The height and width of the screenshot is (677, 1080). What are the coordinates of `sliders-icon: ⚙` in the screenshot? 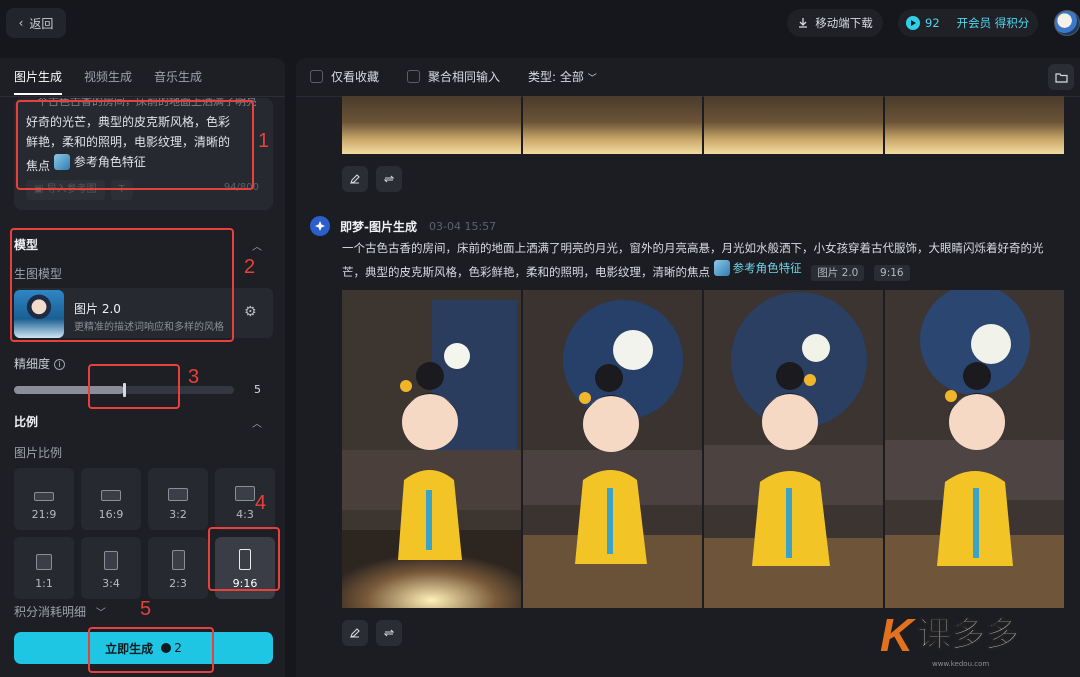 It's located at (250, 312).